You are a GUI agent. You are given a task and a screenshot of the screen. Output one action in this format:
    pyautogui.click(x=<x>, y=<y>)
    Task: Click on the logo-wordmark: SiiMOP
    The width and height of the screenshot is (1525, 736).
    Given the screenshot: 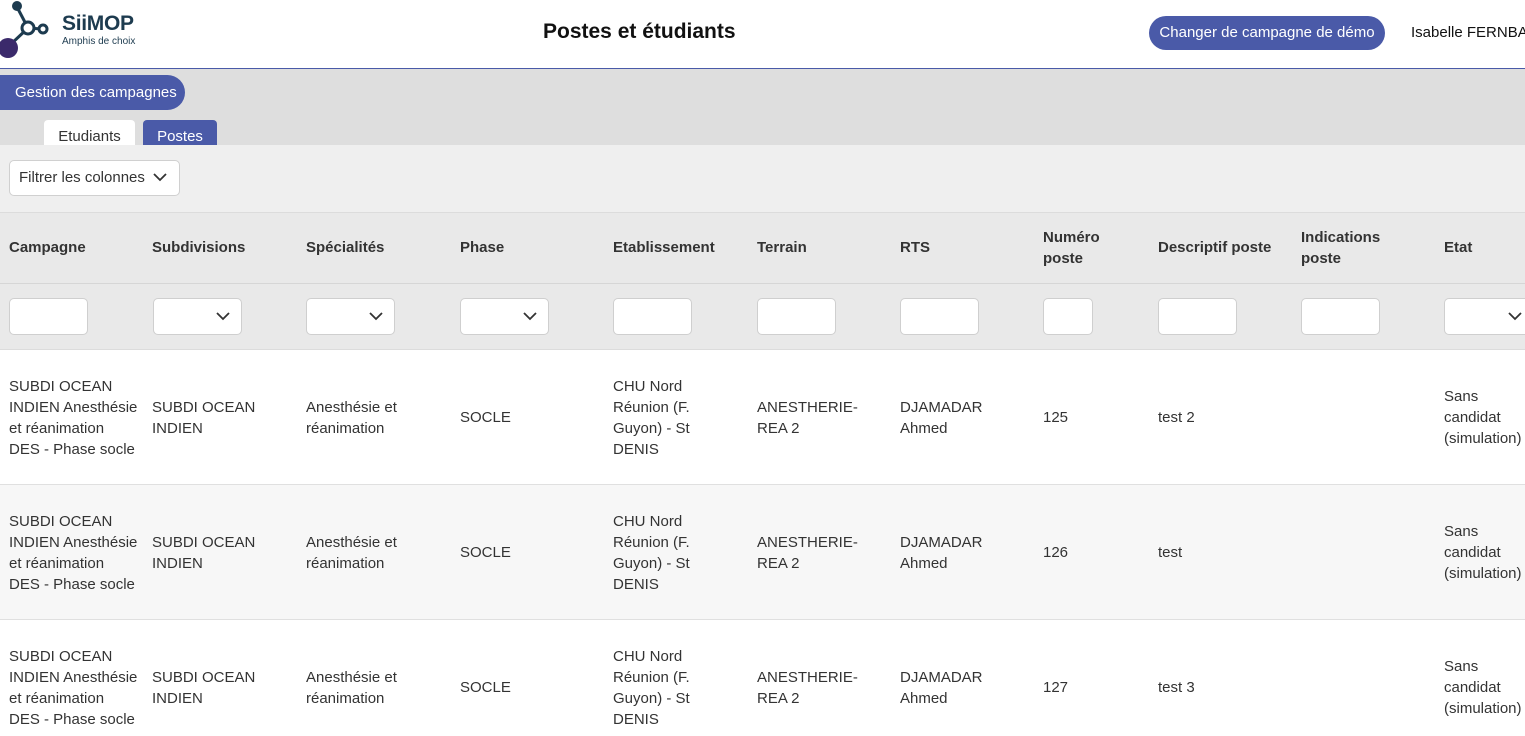 What is the action you would take?
    pyautogui.click(x=98, y=23)
    